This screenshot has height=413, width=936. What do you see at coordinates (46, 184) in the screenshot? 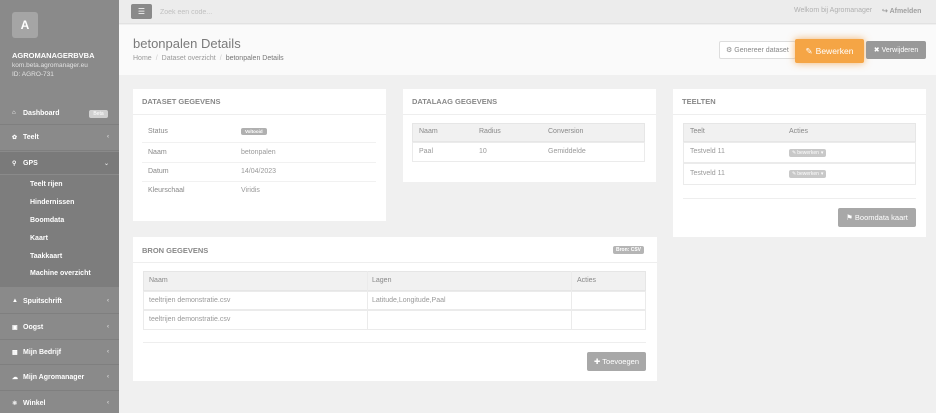
I see `sub-teelt-rijen: Teelt rijen` at bounding box center [46, 184].